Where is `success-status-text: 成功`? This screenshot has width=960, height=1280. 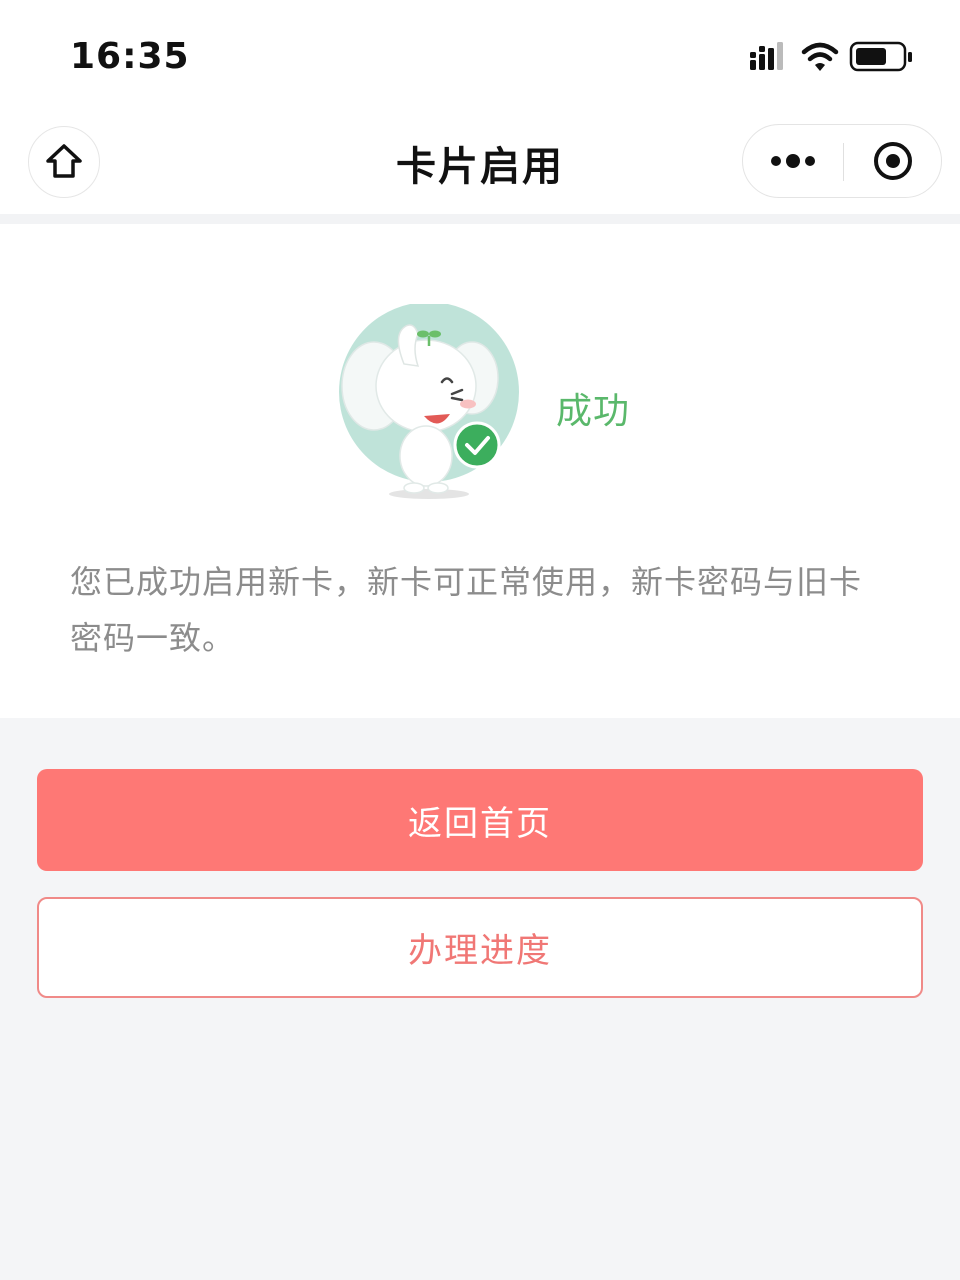 success-status-text: 成功 is located at coordinates (593, 411).